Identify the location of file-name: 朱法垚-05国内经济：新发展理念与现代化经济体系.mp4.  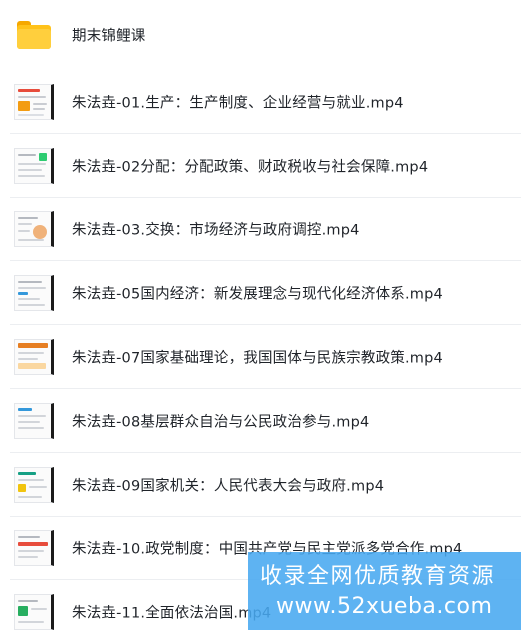
(257, 294).